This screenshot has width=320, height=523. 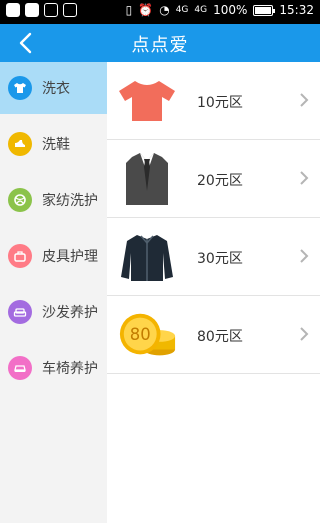 I want to click on tshirt-icon, so click(x=147, y=101).